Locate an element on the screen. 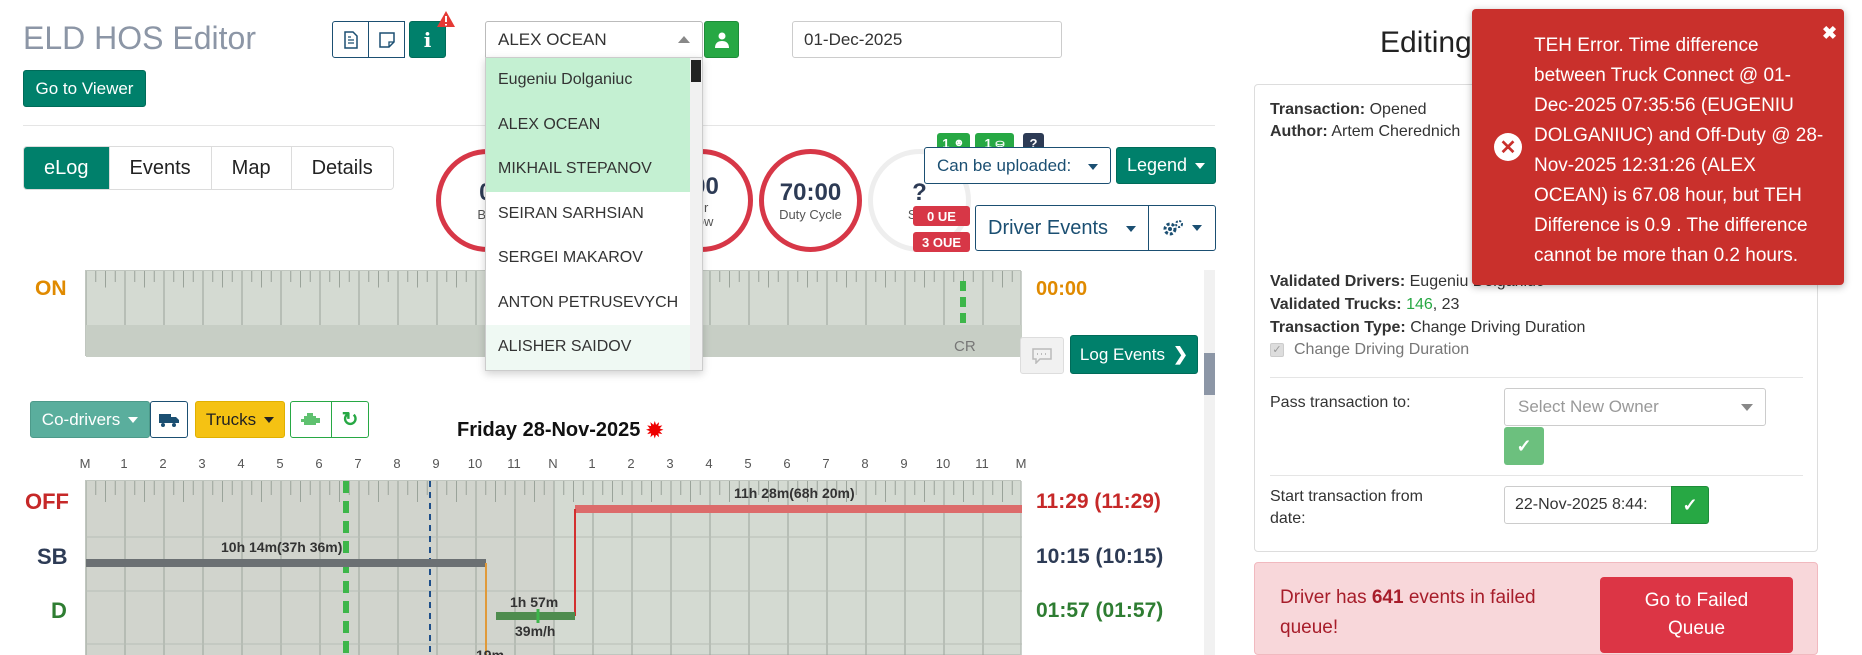  page-scroll-thumb is located at coordinates (1209, 374).